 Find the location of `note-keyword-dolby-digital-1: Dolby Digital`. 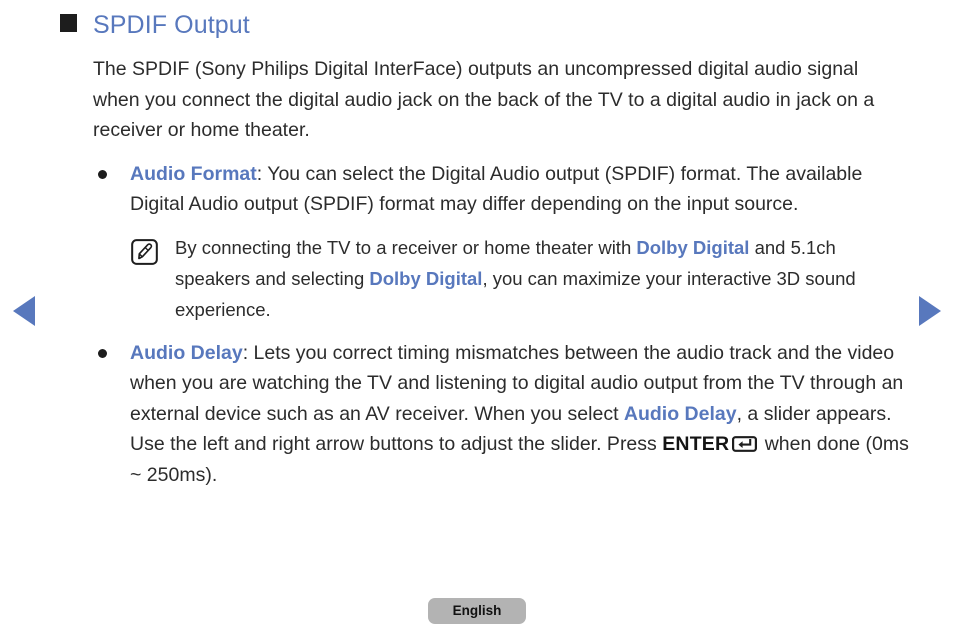

note-keyword-dolby-digital-1: Dolby Digital is located at coordinates (693, 247).